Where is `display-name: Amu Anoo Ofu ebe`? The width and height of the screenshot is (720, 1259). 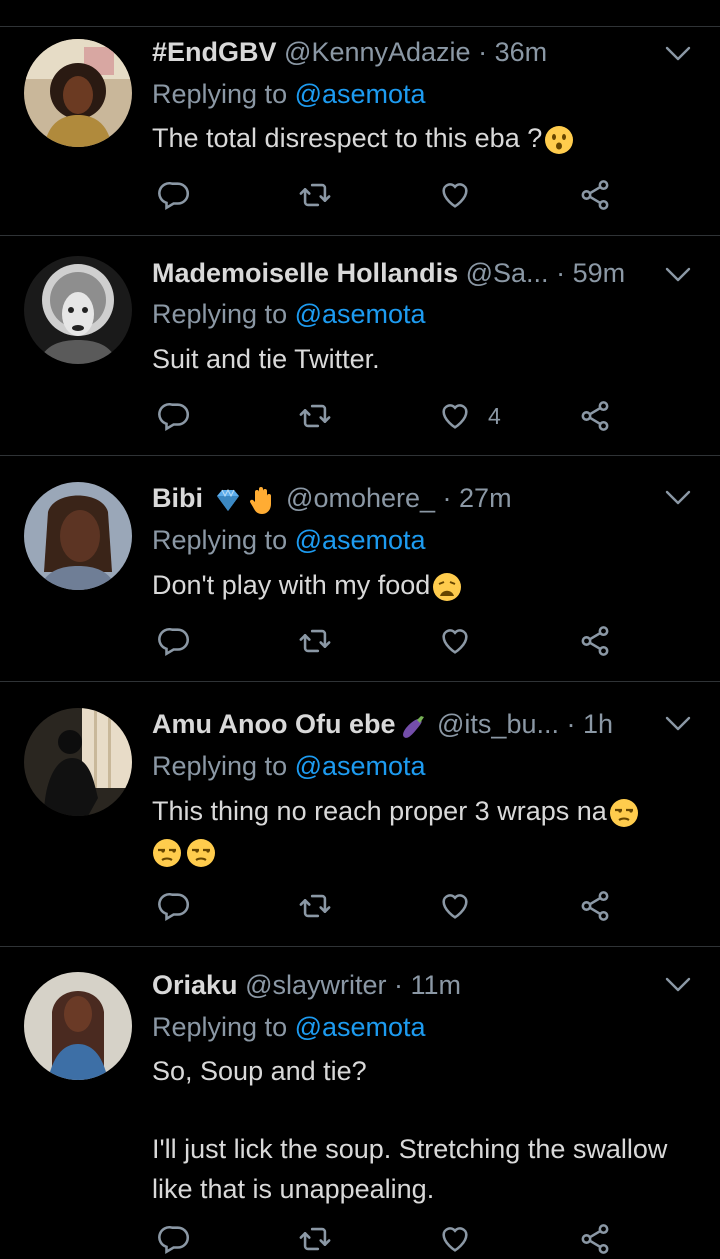 display-name: Amu Anoo Ofu ebe is located at coordinates (274, 724).